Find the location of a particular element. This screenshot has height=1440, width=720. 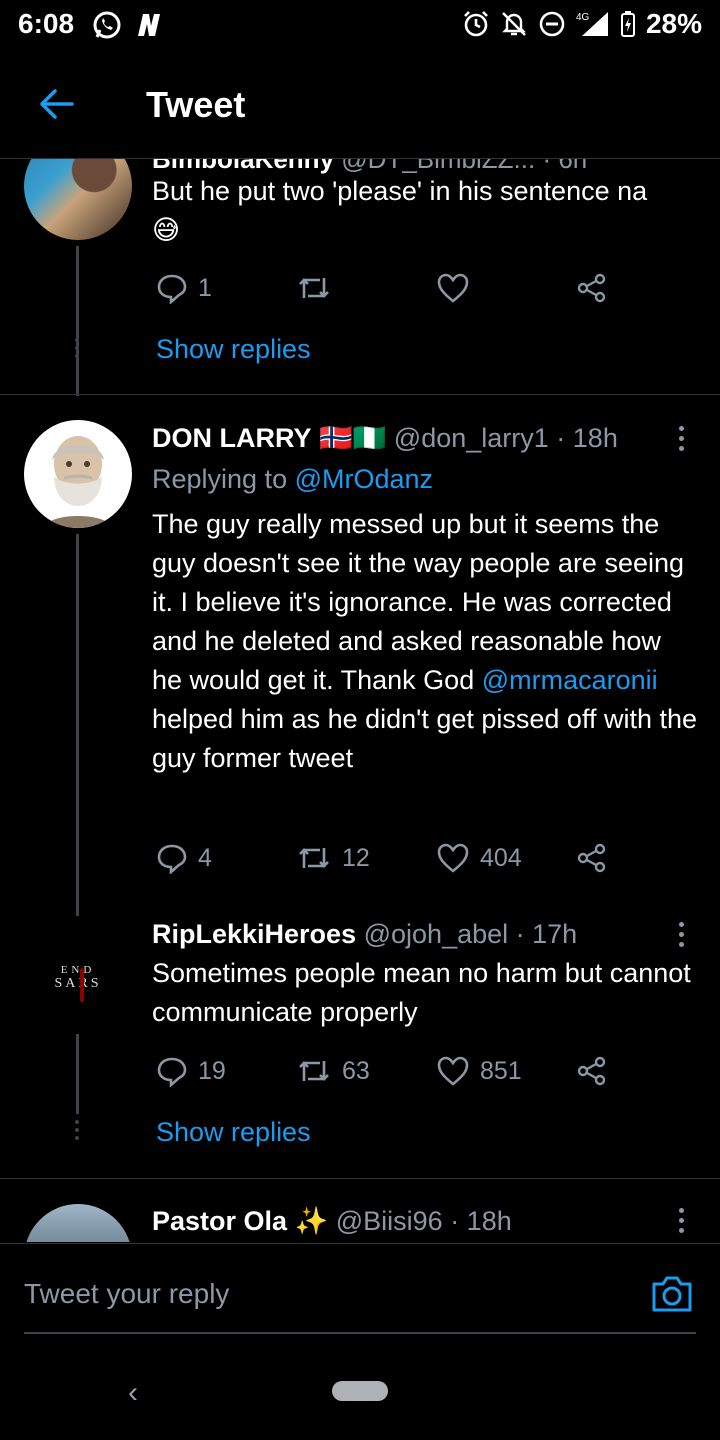

tweet-actions: 4 12 404 is located at coordinates (382, 858).